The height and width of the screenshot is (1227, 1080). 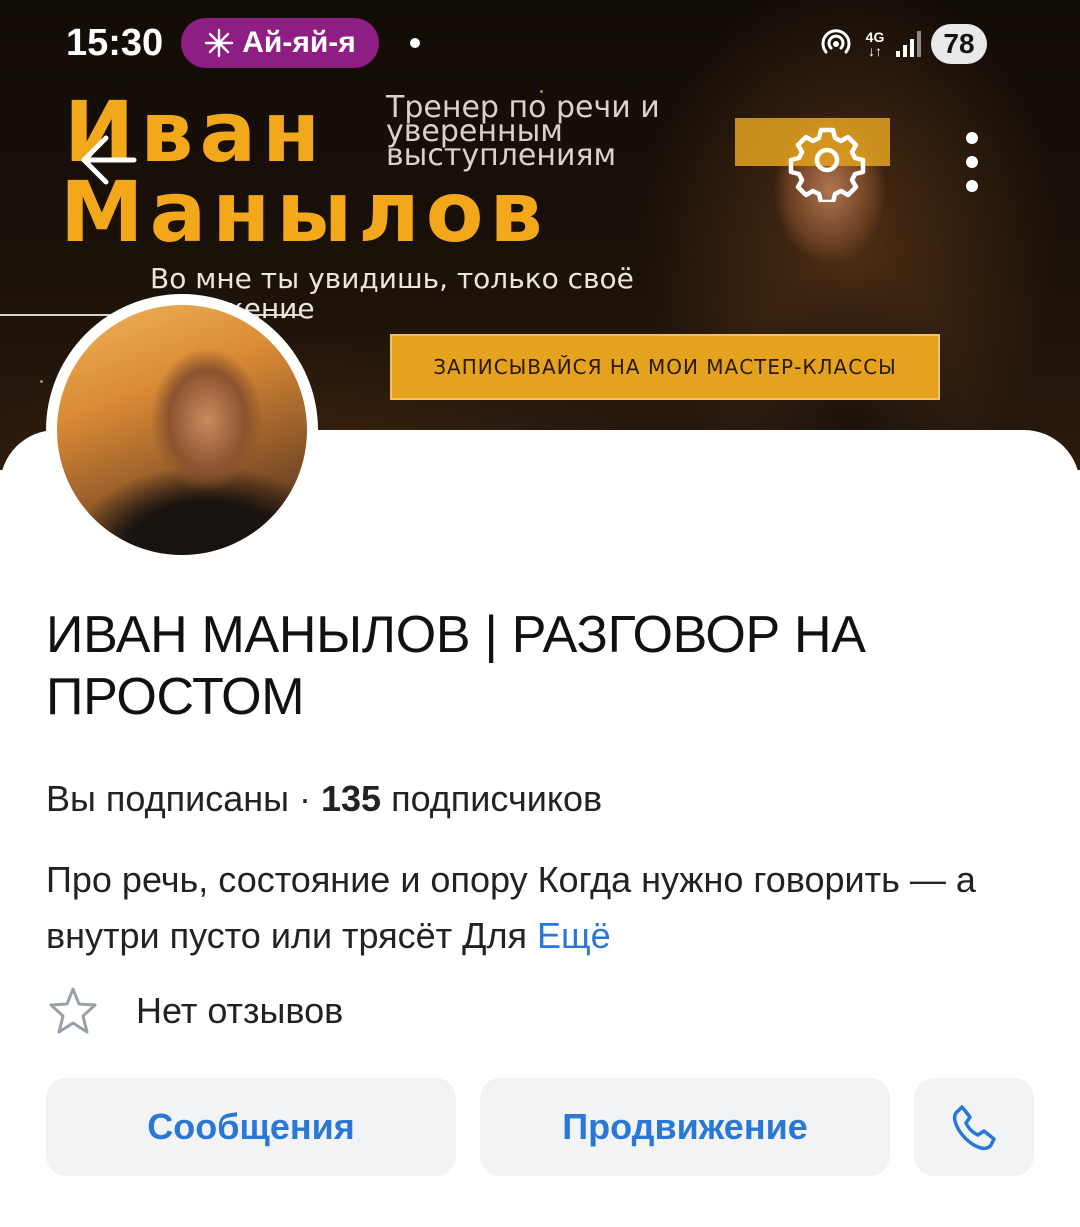 I want to click on promotion-button: Продвижение, so click(x=685, y=1127).